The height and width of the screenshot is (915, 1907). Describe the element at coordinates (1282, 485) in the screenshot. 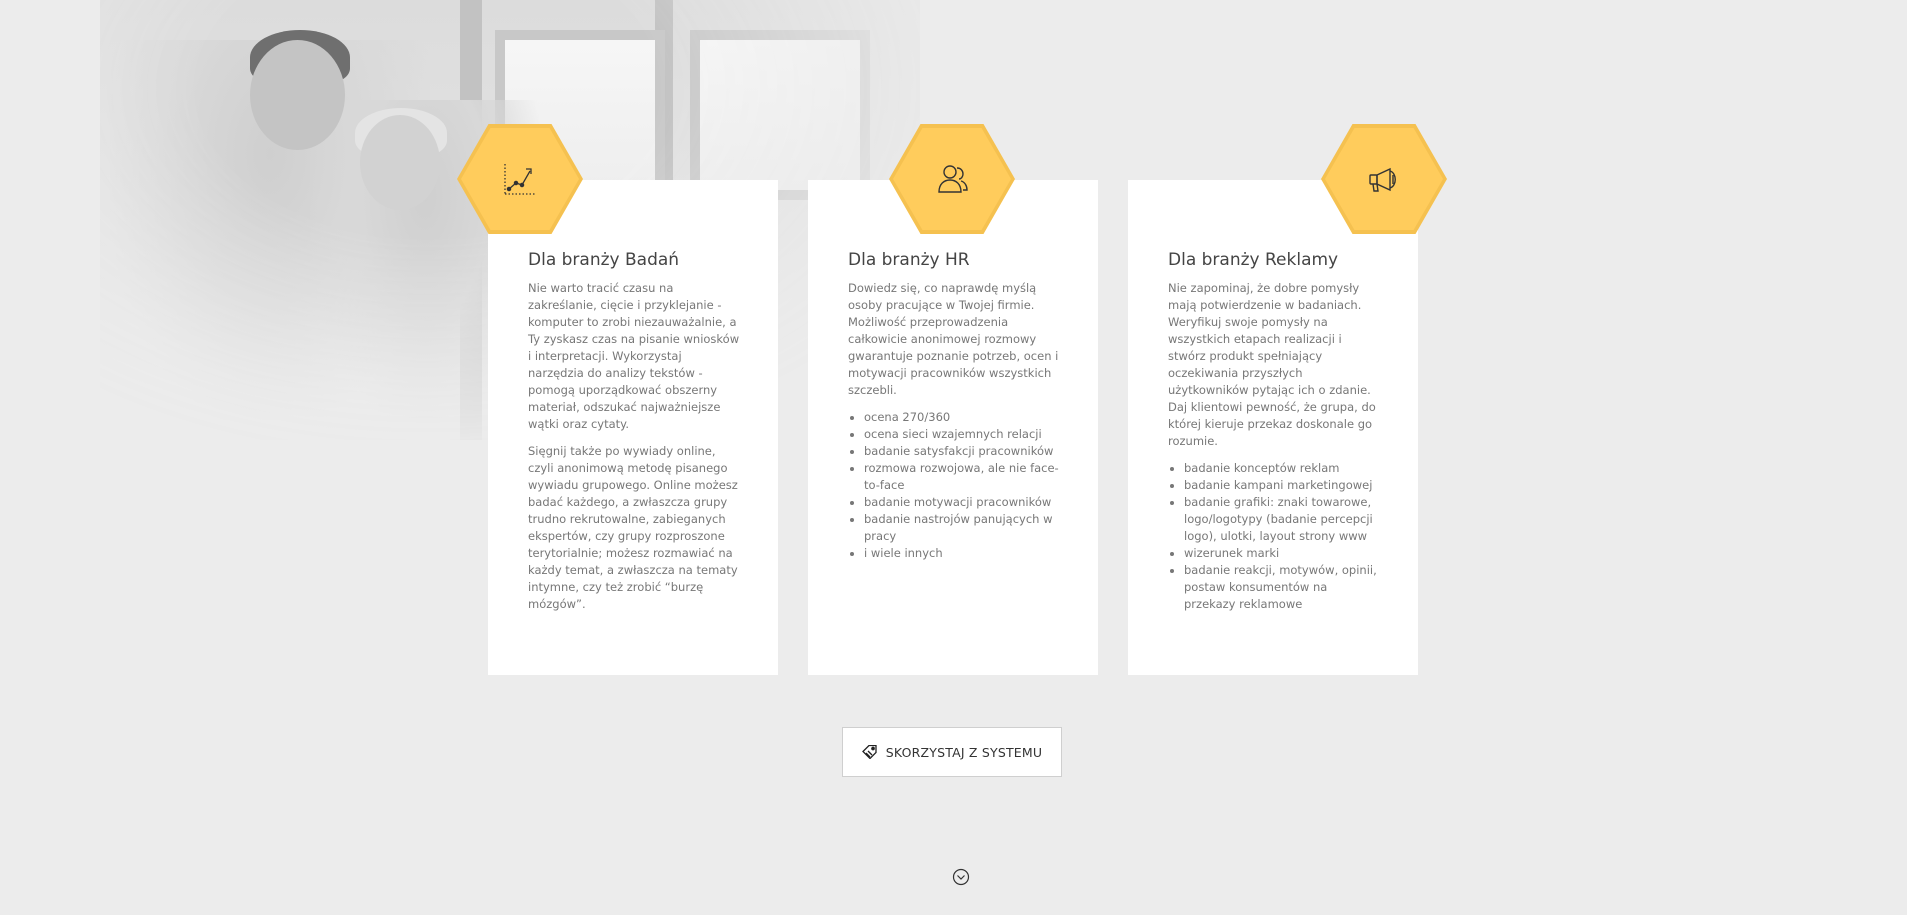

I see `list-item: badanie kampani marketingowej` at that location.